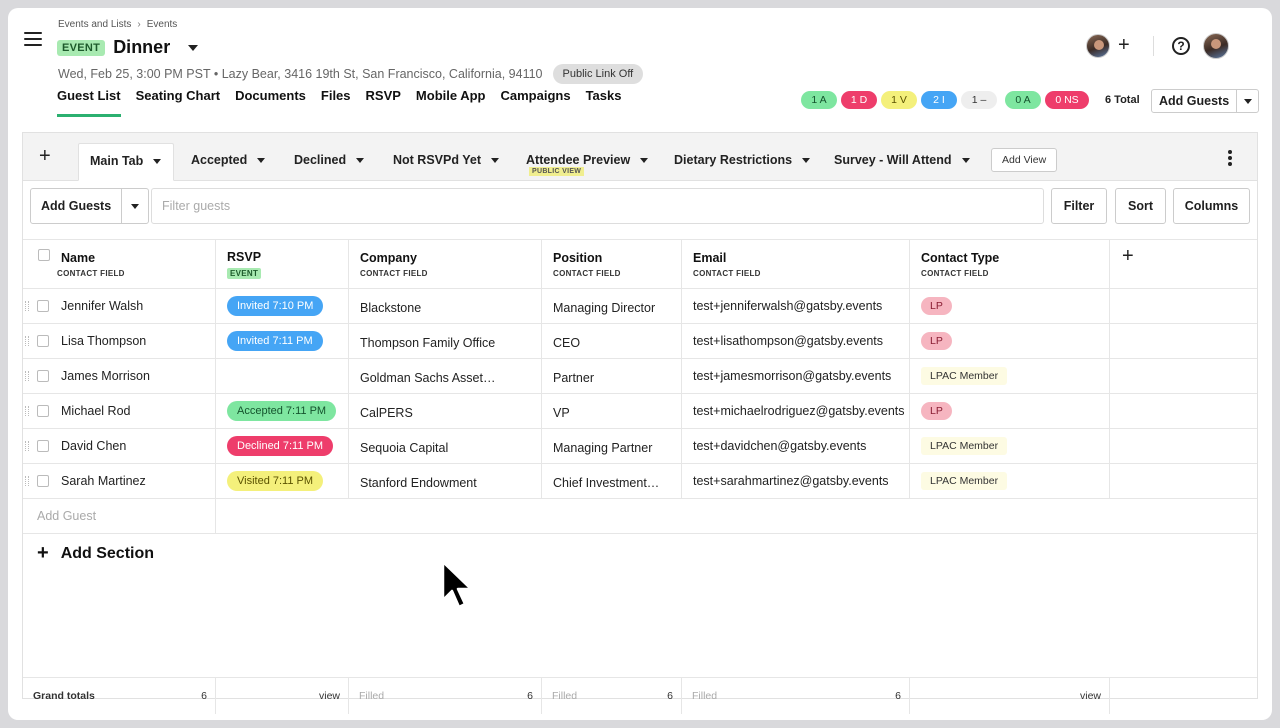 This screenshot has height=728, width=1280. What do you see at coordinates (1128, 256) in the screenshot?
I see `add-column-icon: +` at bounding box center [1128, 256].